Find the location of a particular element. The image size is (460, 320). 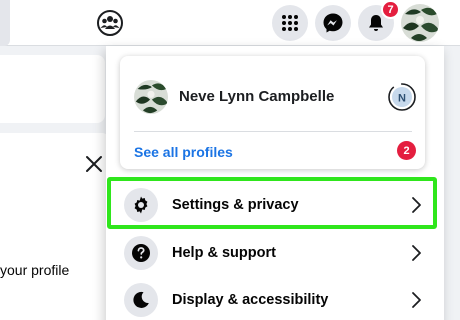

groups-button is located at coordinates (110, 23).